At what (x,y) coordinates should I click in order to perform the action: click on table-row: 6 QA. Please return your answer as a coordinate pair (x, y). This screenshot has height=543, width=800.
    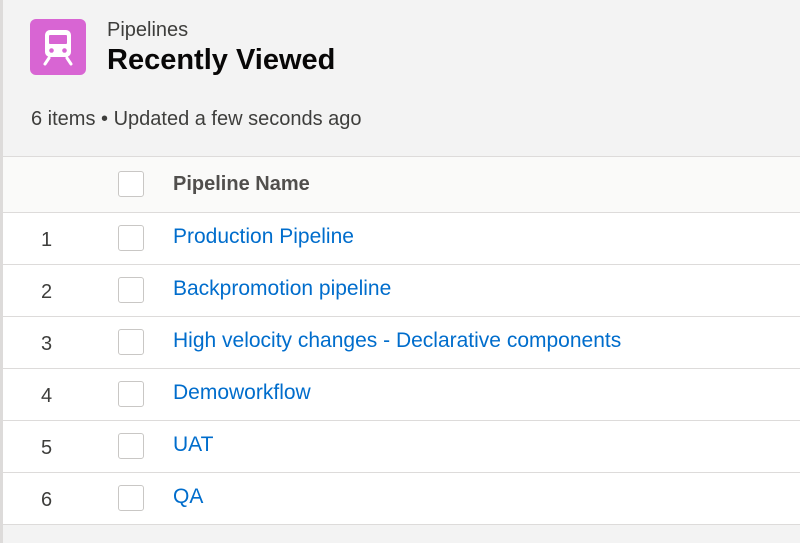
    Looking at the image, I should click on (401, 499).